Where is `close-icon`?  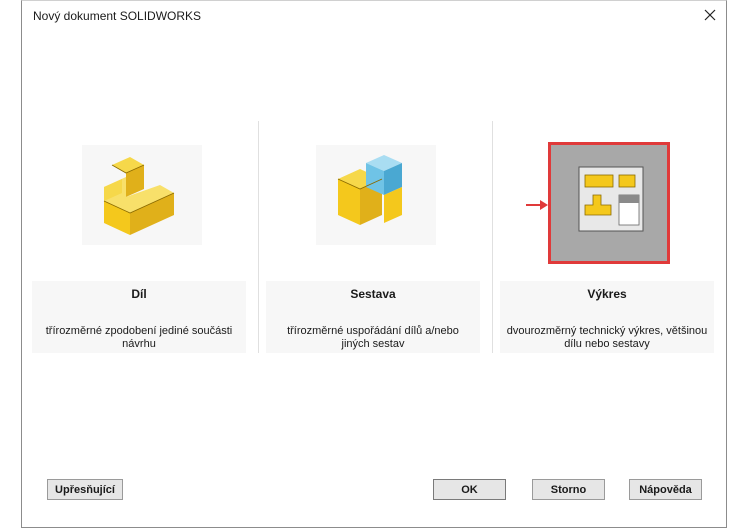 close-icon is located at coordinates (710, 15).